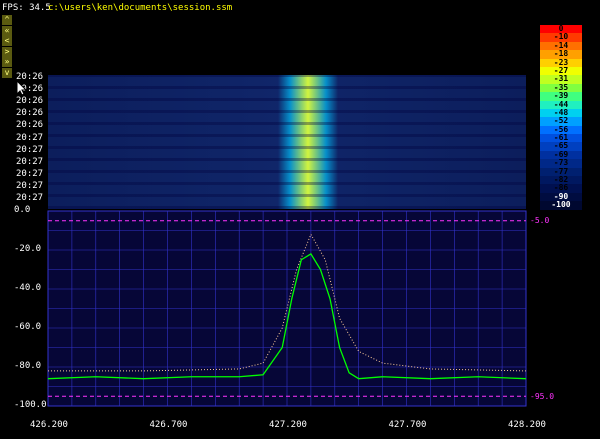  Describe the element at coordinates (49, 425) in the screenshot. I see `x-tick-label: 426.200` at that location.